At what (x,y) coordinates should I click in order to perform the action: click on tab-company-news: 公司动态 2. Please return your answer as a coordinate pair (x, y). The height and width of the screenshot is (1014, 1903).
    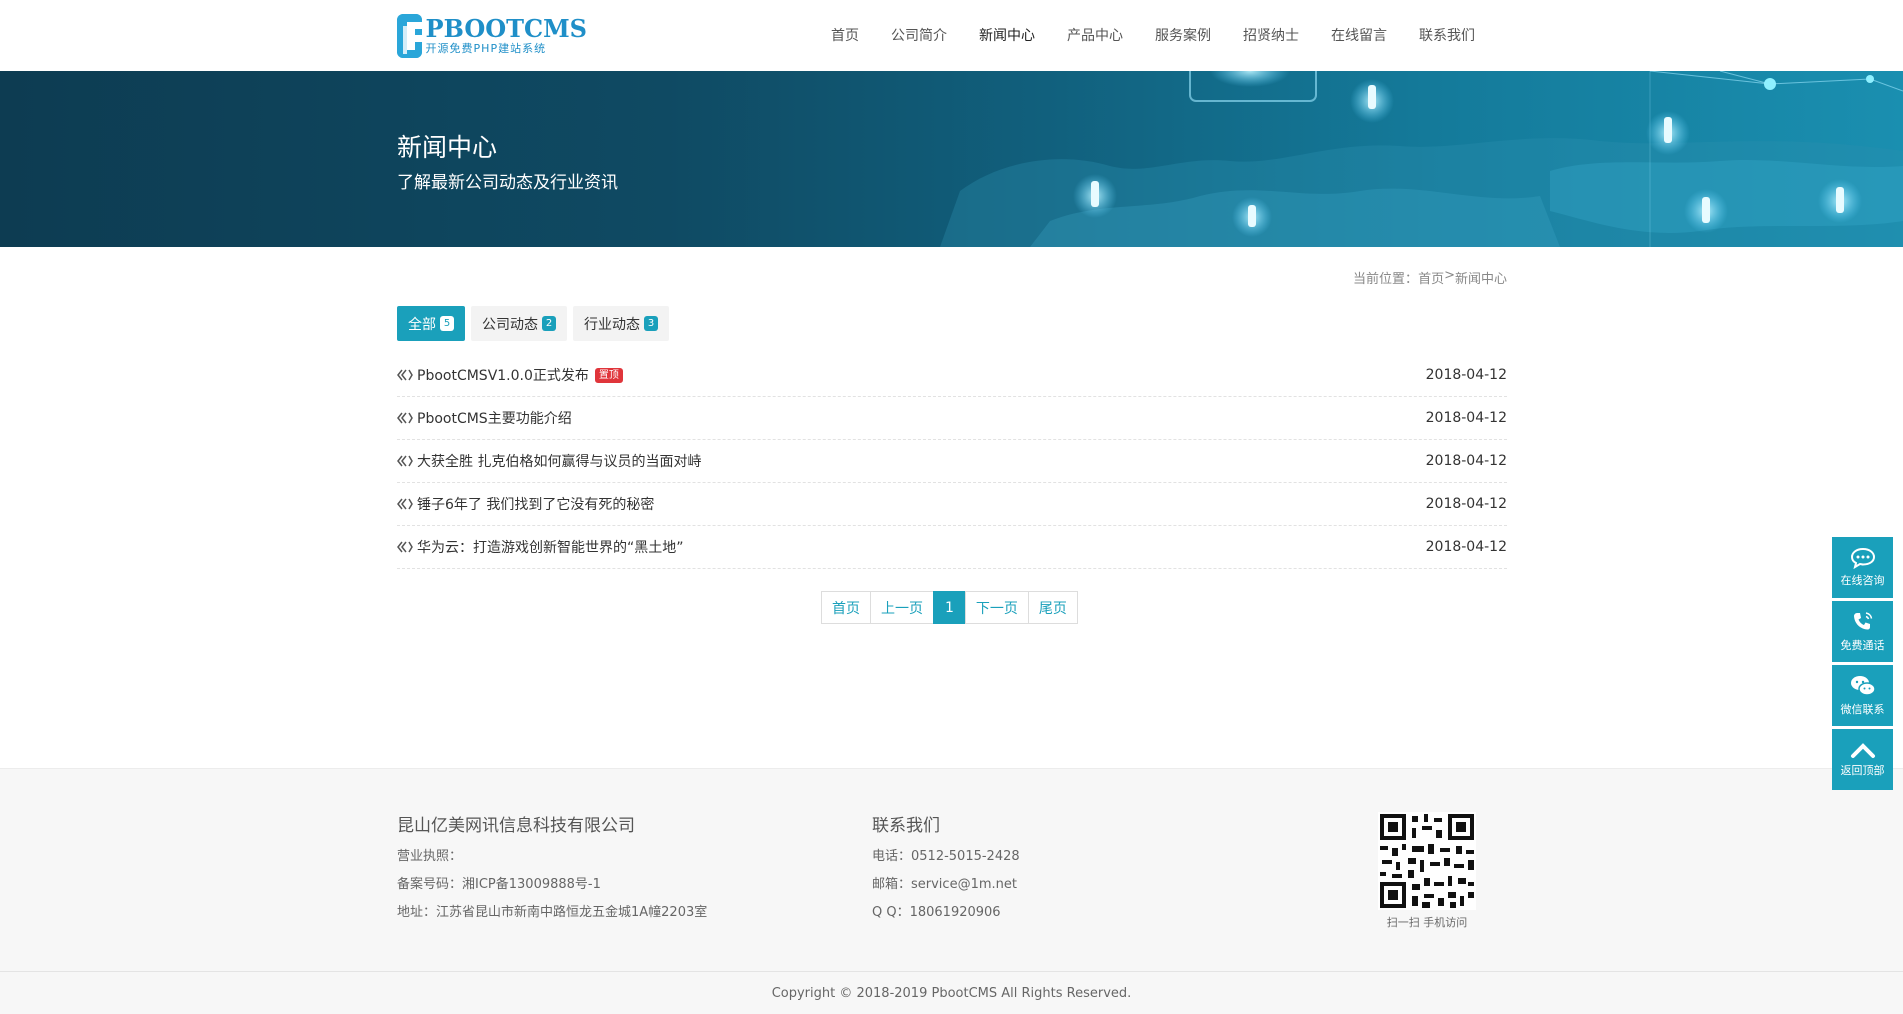
    Looking at the image, I should click on (519, 323).